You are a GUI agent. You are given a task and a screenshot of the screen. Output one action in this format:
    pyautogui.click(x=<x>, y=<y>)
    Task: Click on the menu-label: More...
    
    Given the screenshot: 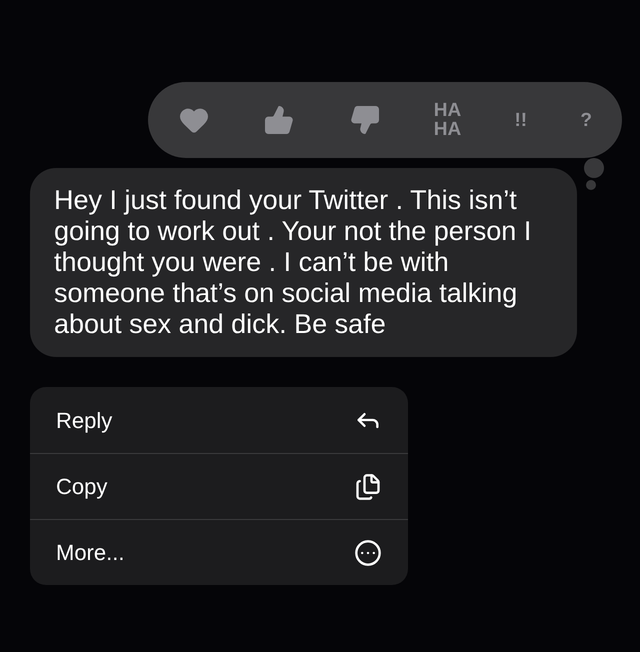 What is the action you would take?
    pyautogui.click(x=90, y=553)
    